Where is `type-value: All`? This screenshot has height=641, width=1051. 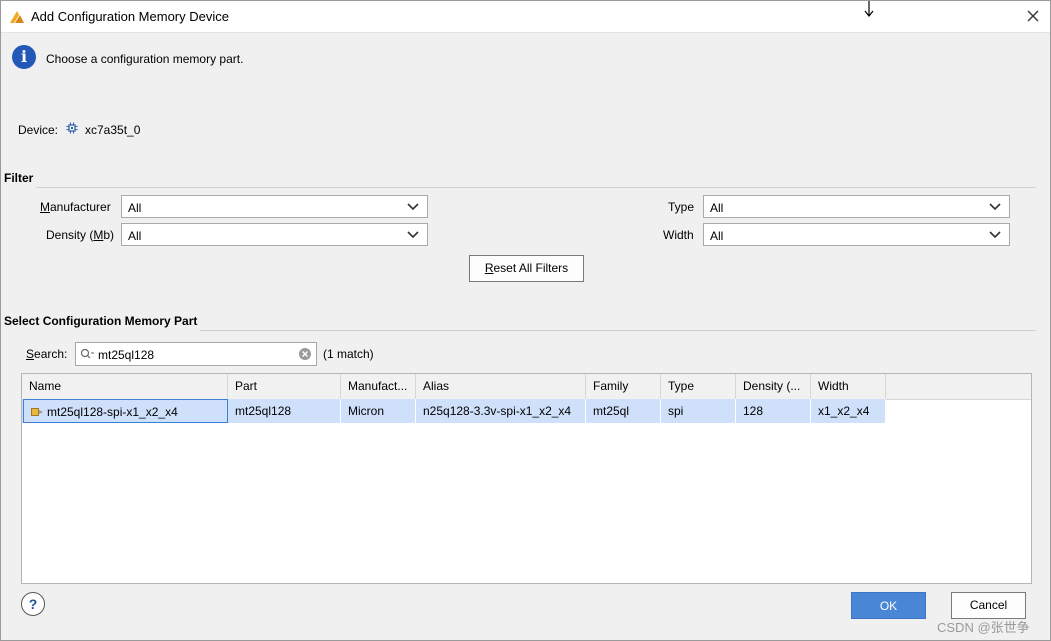
type-value: All is located at coordinates (717, 208).